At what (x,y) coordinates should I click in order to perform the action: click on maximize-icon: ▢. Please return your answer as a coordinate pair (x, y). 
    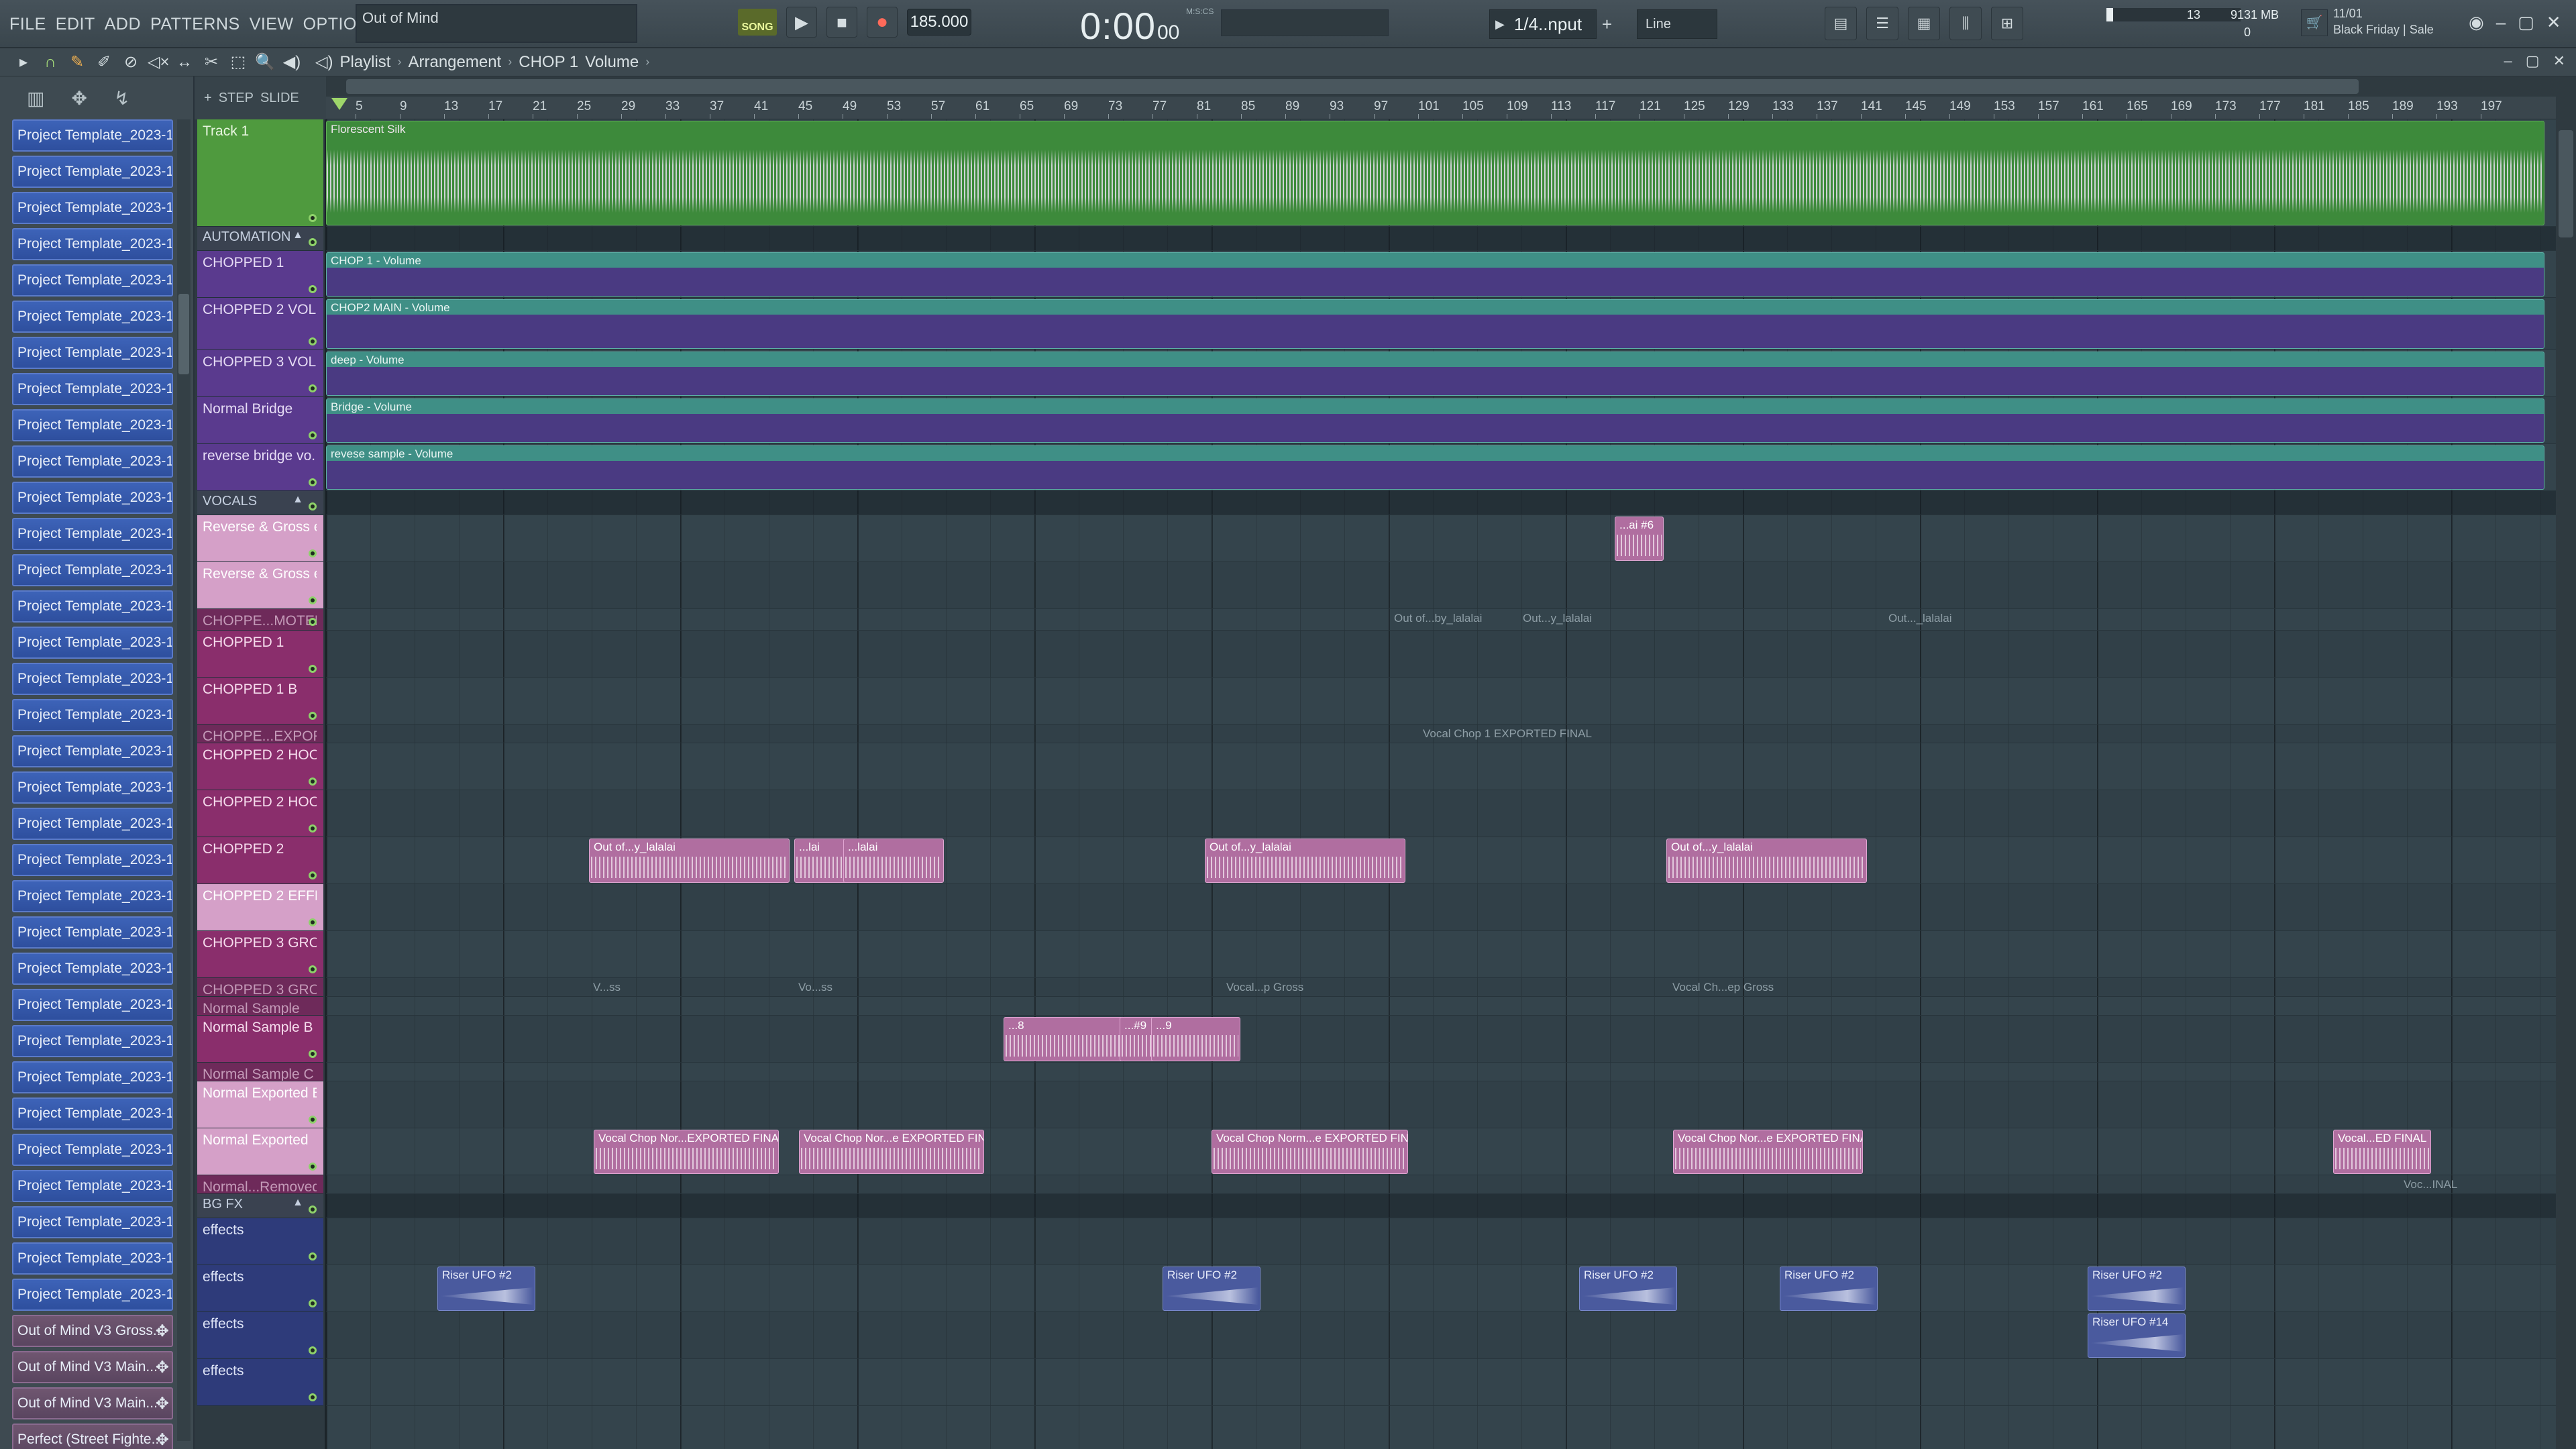
    Looking at the image, I should click on (2526, 22).